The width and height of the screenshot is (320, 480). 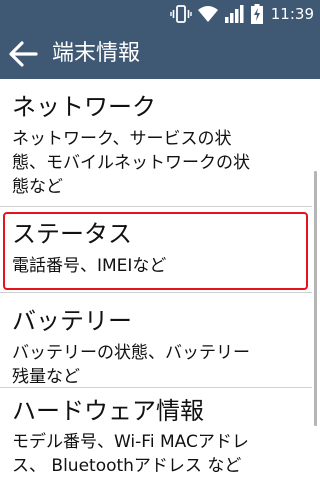 What do you see at coordinates (130, 442) in the screenshot?
I see `summary-line: モデル番号、Wi-Fi MACアドレ` at bounding box center [130, 442].